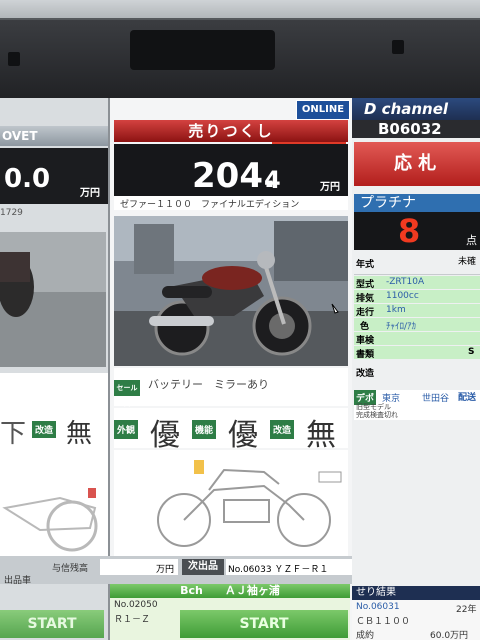 This screenshot has width=480, height=640. I want to click on motorcycle-photo-graphic, so click(231, 291).